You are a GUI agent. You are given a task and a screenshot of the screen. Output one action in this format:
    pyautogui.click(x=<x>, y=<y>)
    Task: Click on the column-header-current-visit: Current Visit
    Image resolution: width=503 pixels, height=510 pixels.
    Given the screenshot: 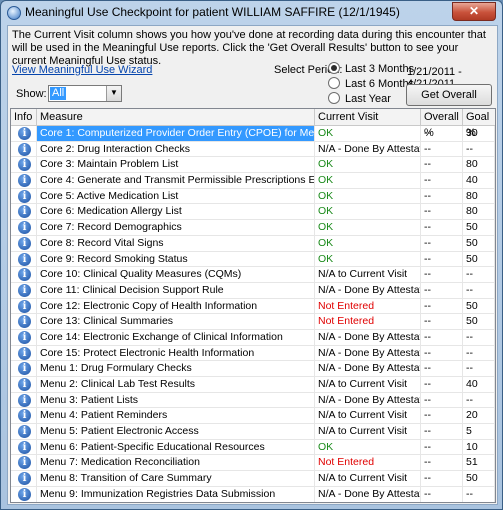 What is the action you would take?
    pyautogui.click(x=368, y=117)
    